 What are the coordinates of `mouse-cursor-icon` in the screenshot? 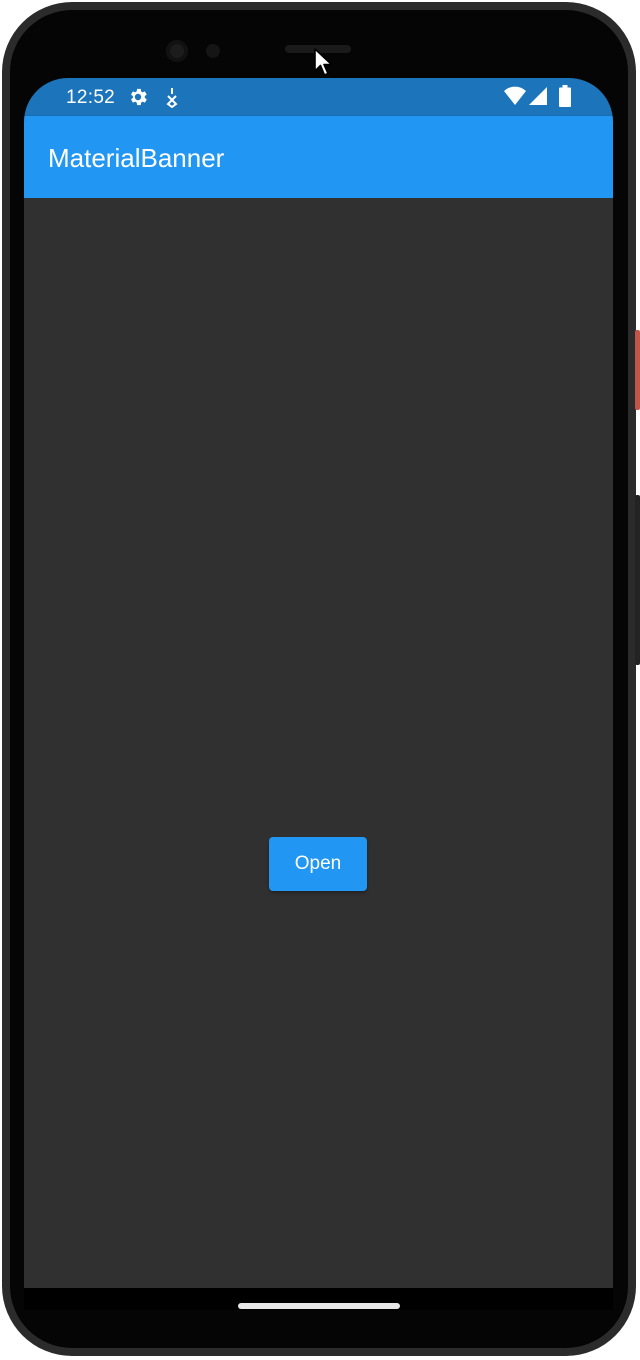 It's located at (325, 65).